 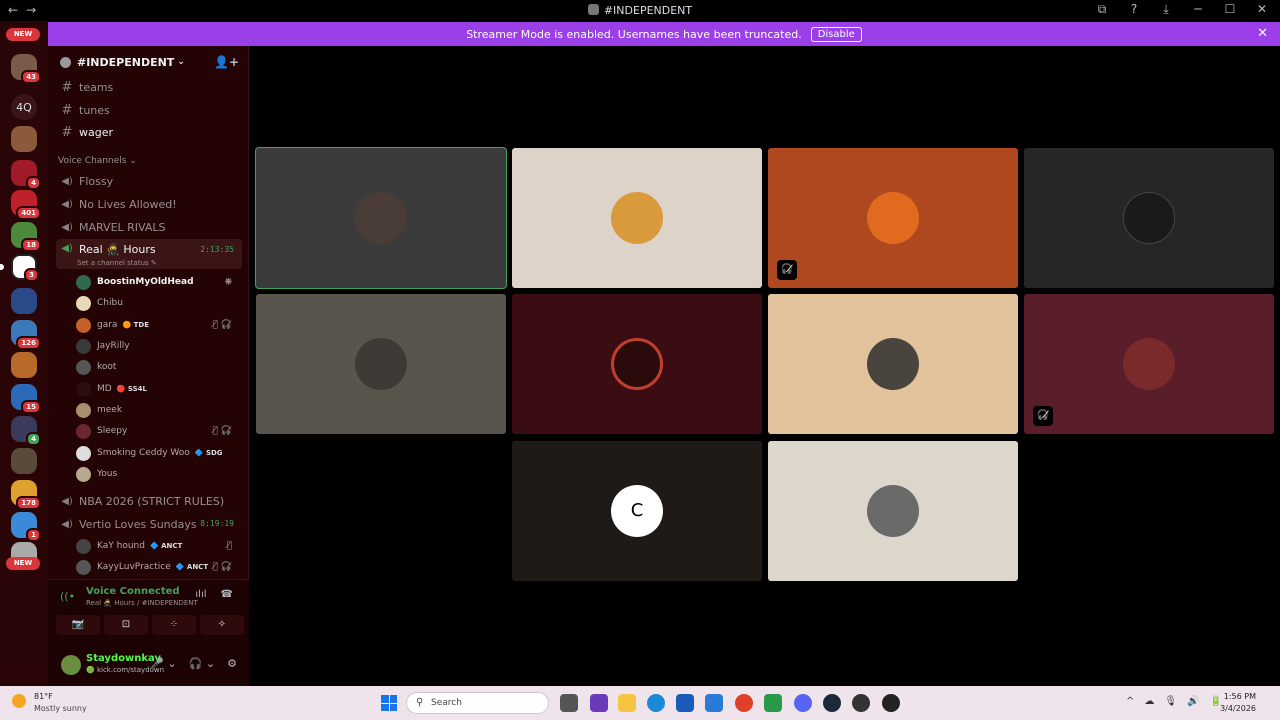 I want to click on voice-member: Sleepy 🎙̸ 🎧̸, so click(x=159, y=431).